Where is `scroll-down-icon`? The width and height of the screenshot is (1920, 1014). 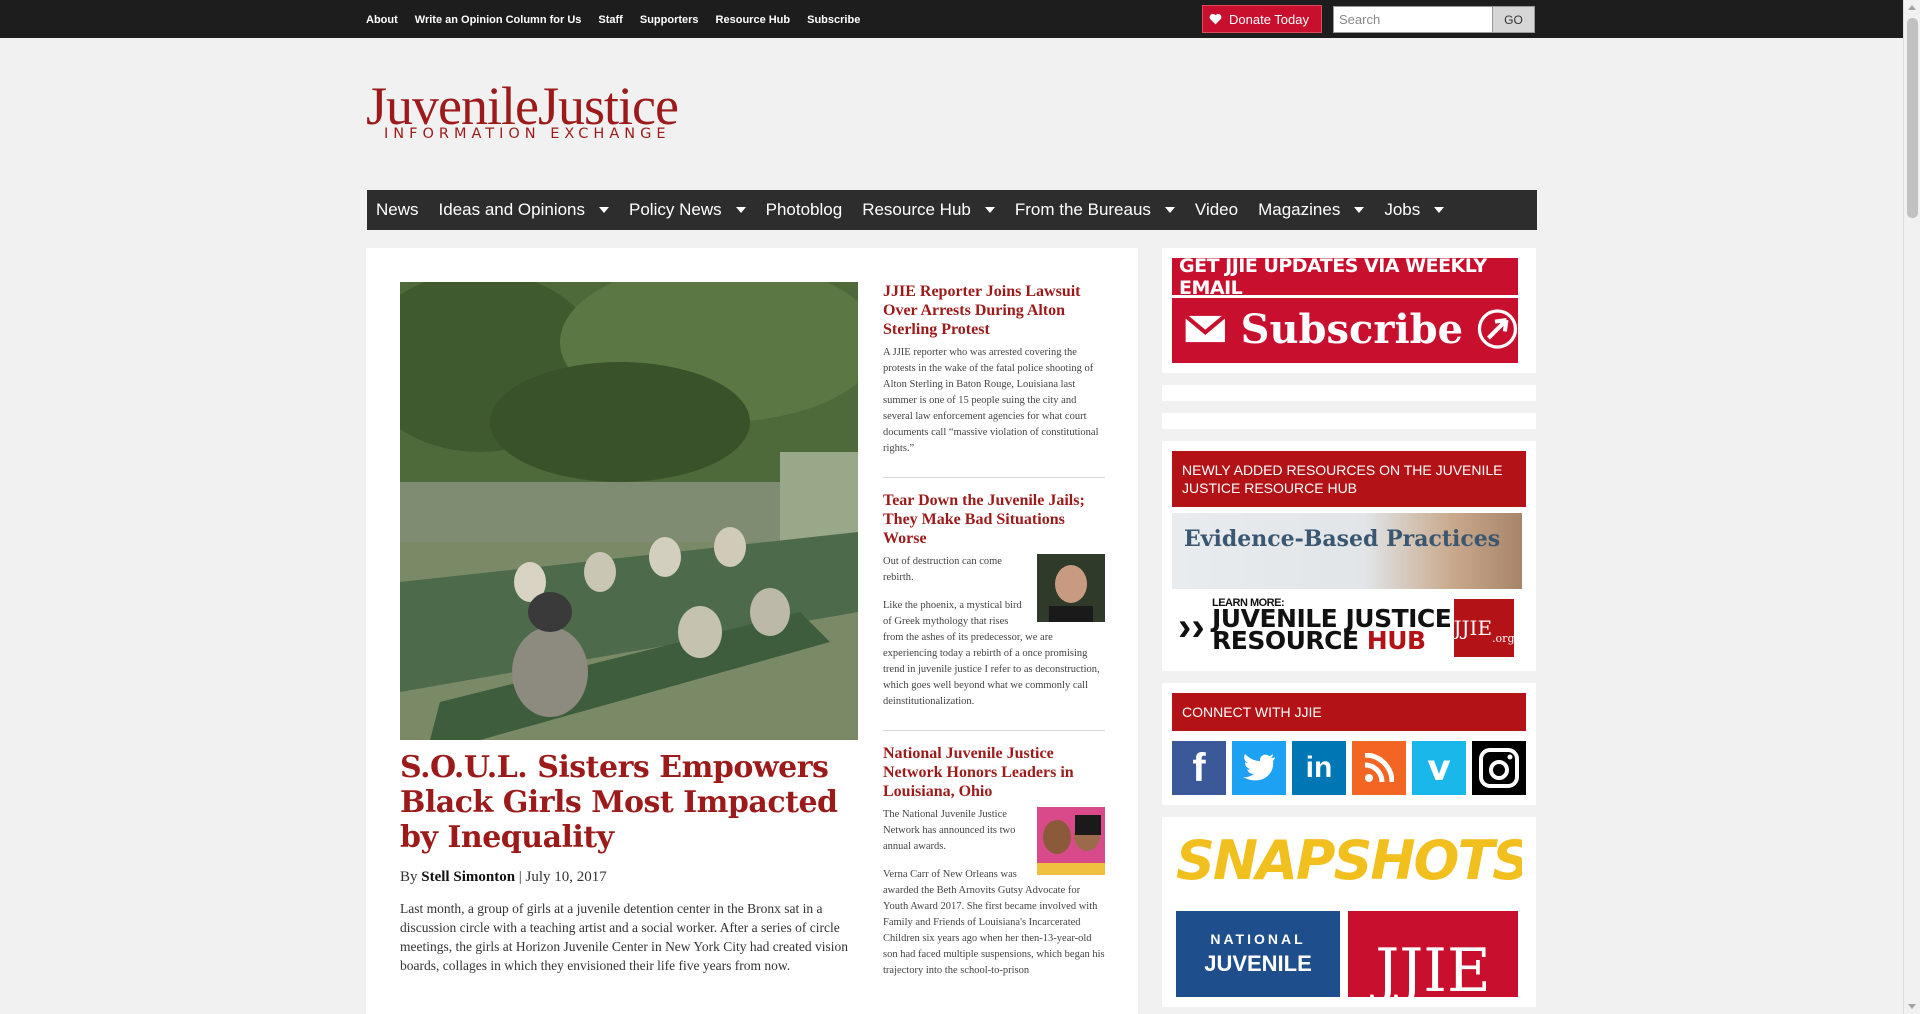 scroll-down-icon is located at coordinates (1912, 1006).